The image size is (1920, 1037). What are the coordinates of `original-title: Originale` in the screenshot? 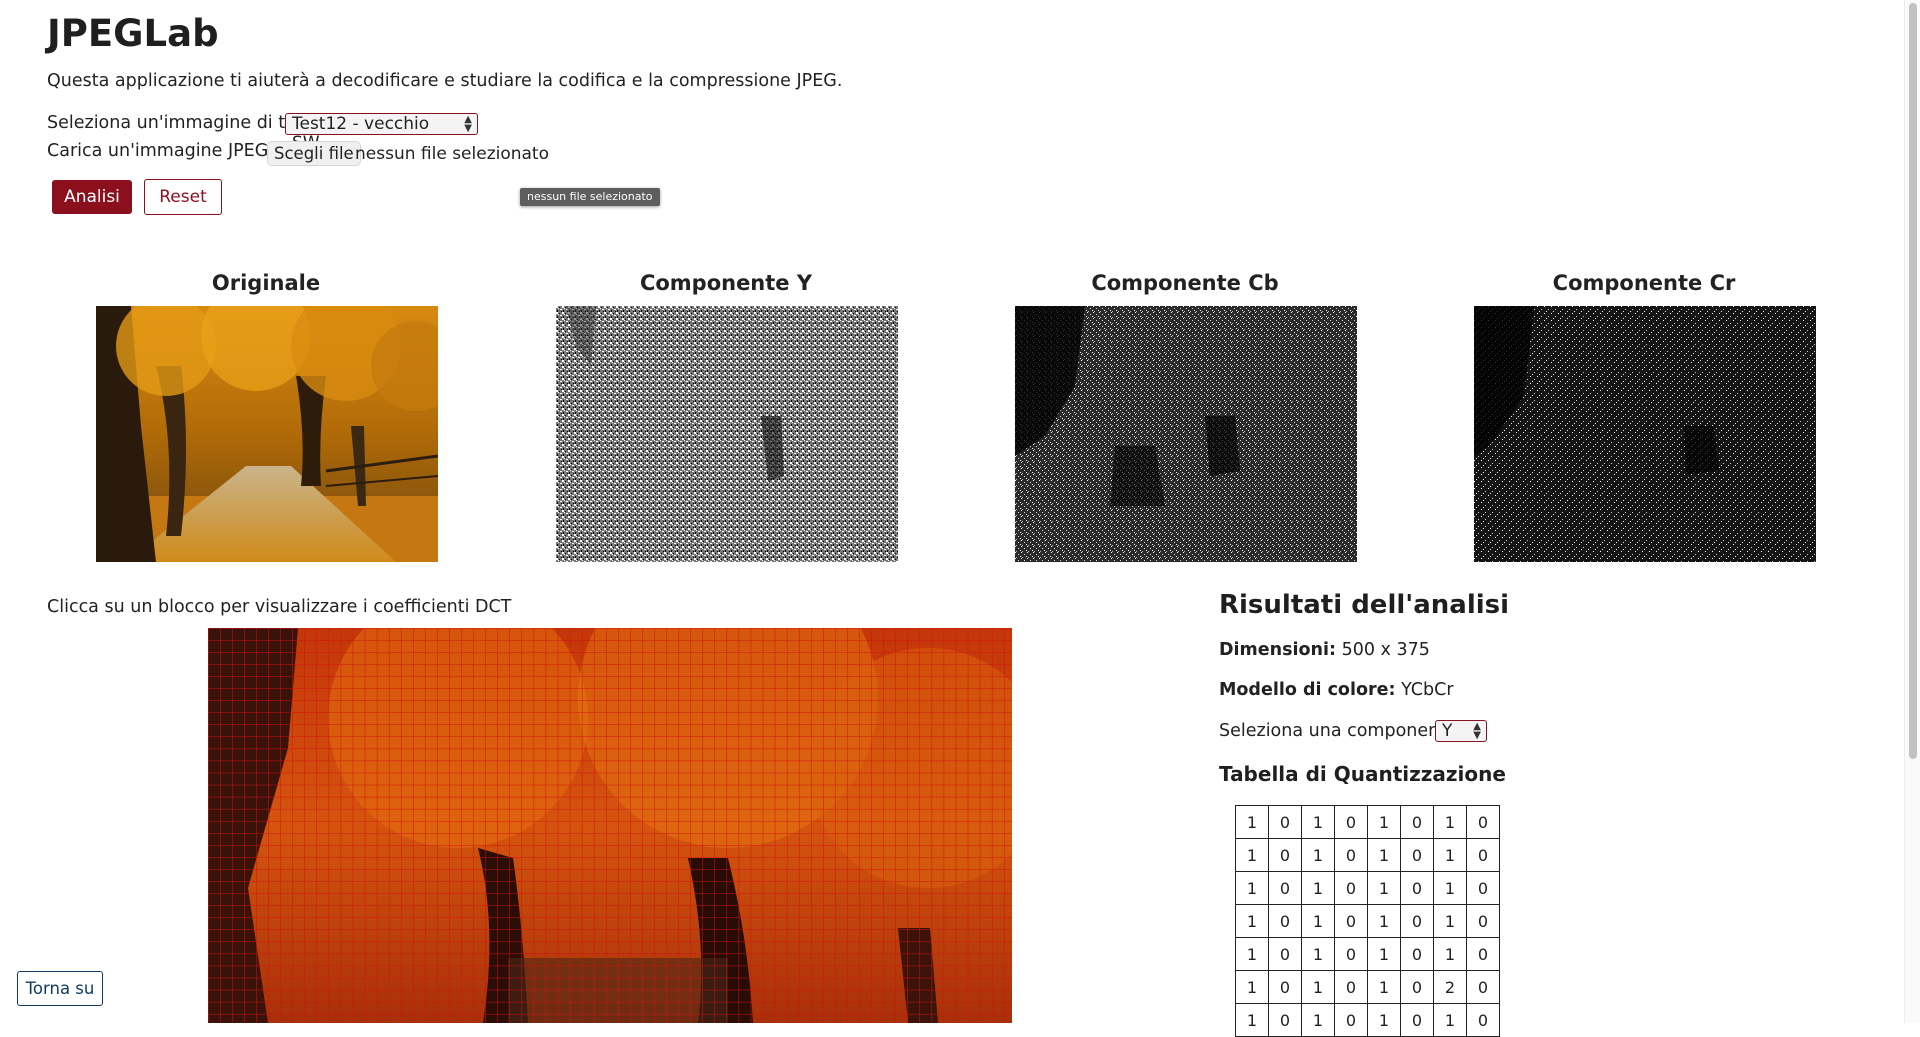 It's located at (266, 283).